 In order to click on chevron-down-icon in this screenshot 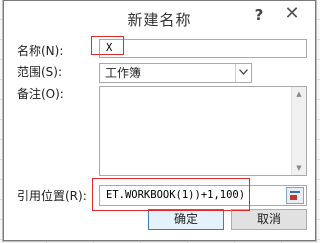, I will do `click(243, 73)`.